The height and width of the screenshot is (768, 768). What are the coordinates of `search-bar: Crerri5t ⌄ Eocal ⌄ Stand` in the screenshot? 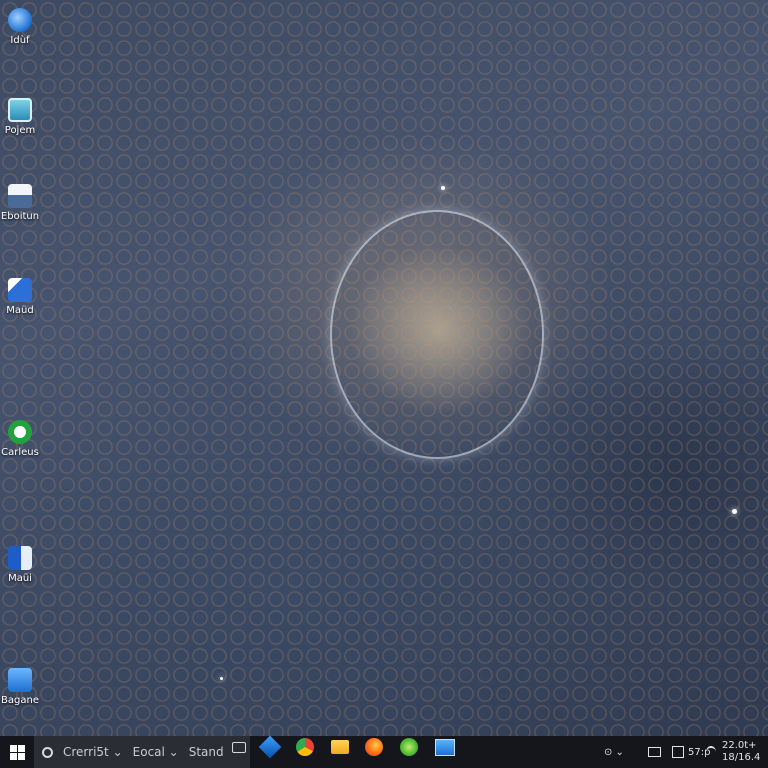 It's located at (142, 752).